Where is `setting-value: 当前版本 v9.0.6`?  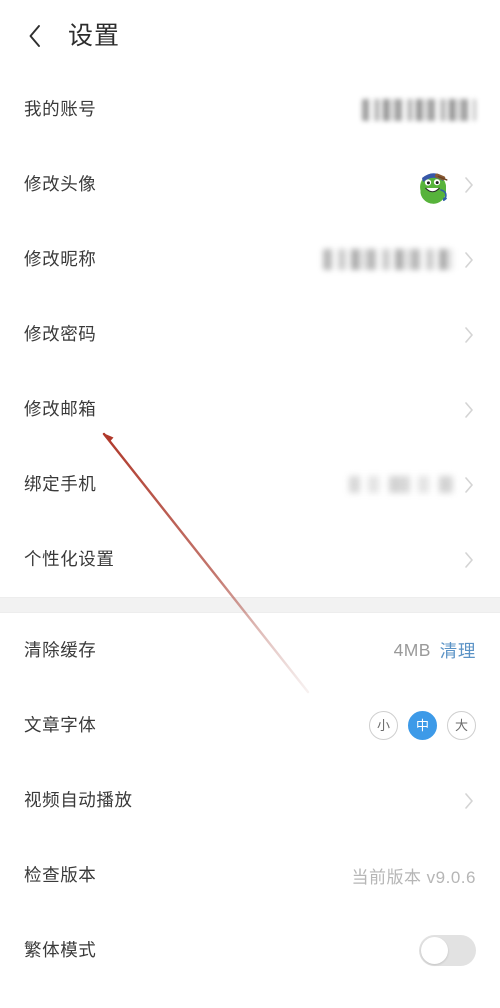
setting-value: 当前版本 v9.0.6 is located at coordinates (413, 875).